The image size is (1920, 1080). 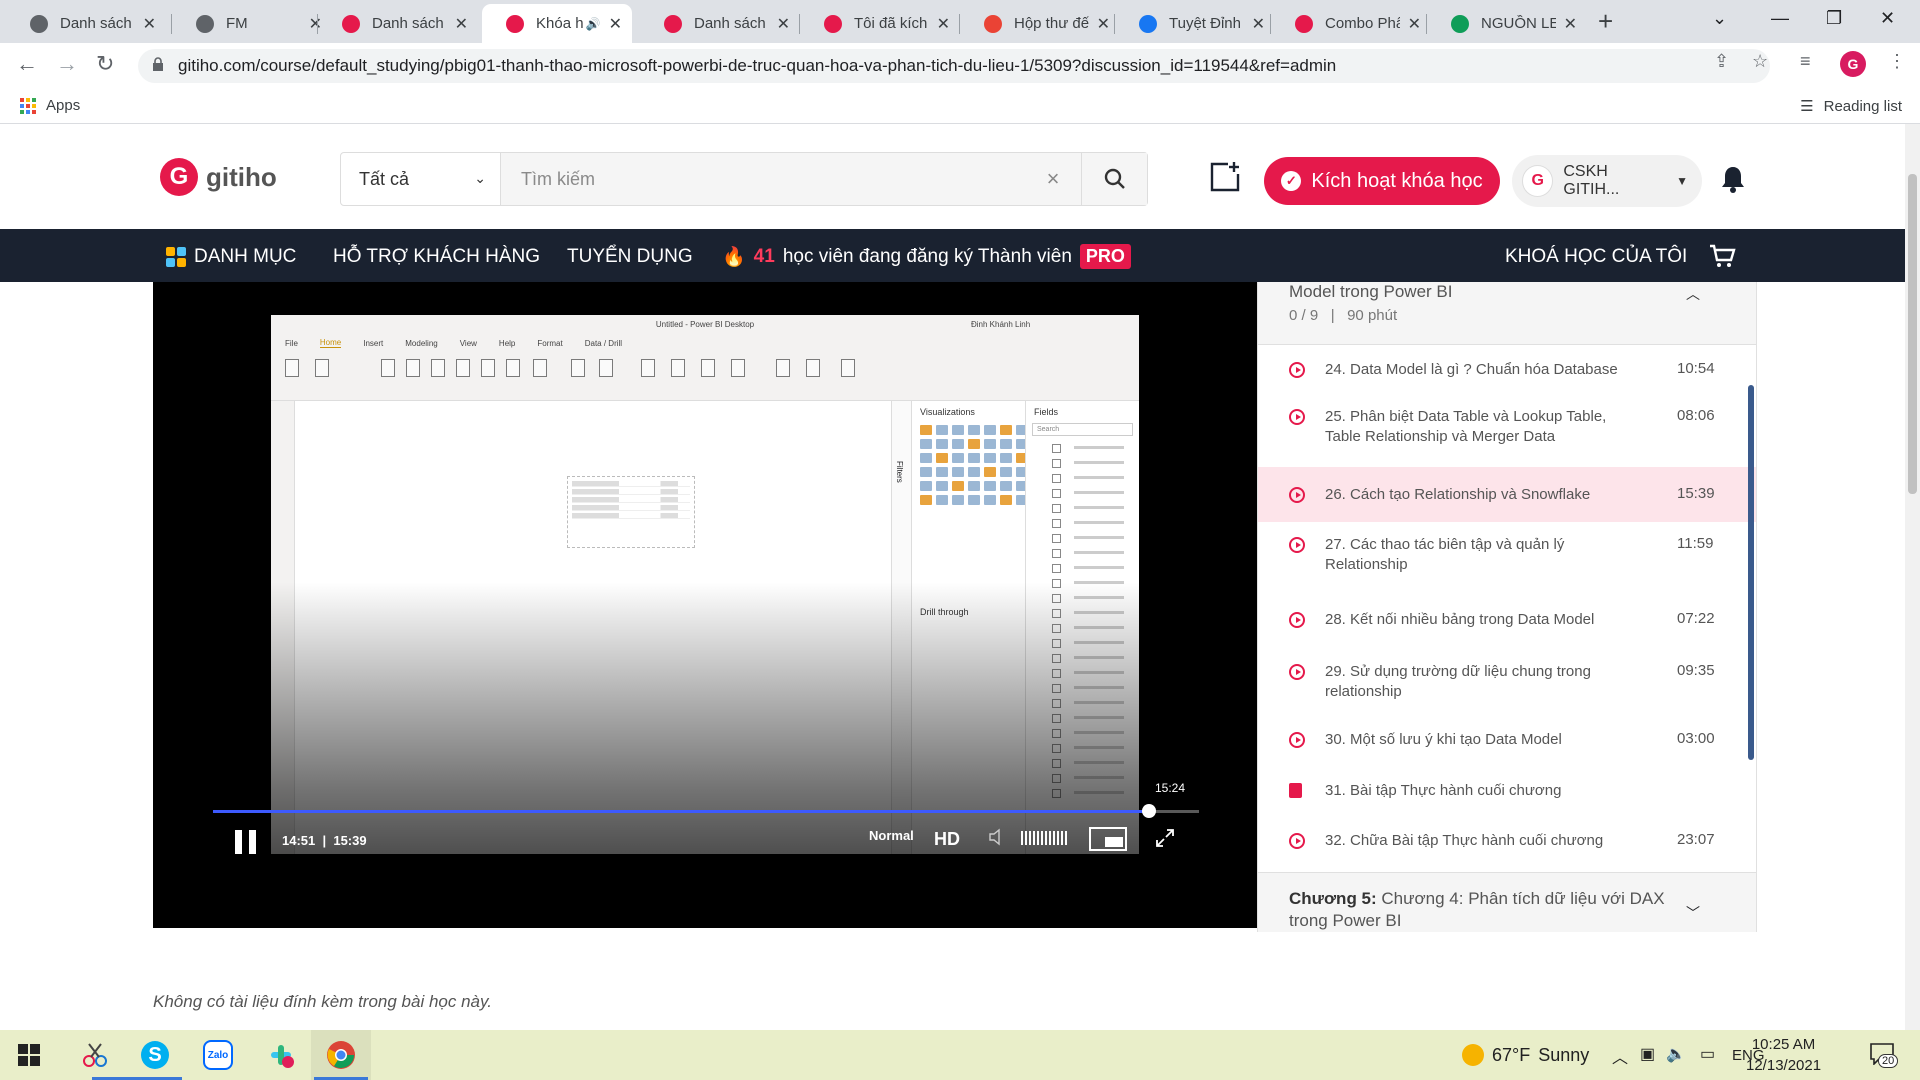 I want to click on chevron-down-icon: ﹀, so click(x=1693, y=913).